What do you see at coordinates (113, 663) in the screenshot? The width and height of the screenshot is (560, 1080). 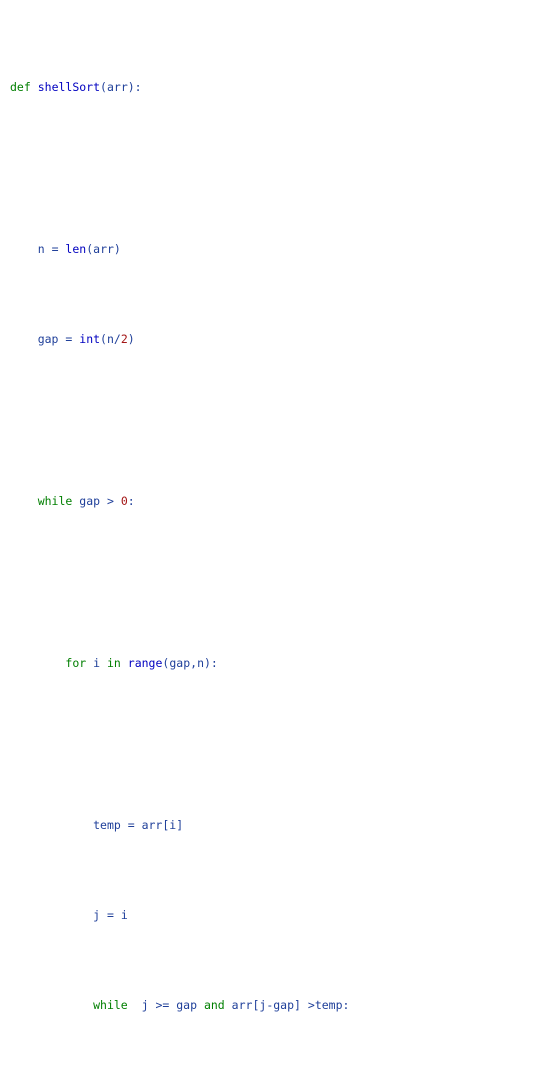 I see `keyword-in: in` at bounding box center [113, 663].